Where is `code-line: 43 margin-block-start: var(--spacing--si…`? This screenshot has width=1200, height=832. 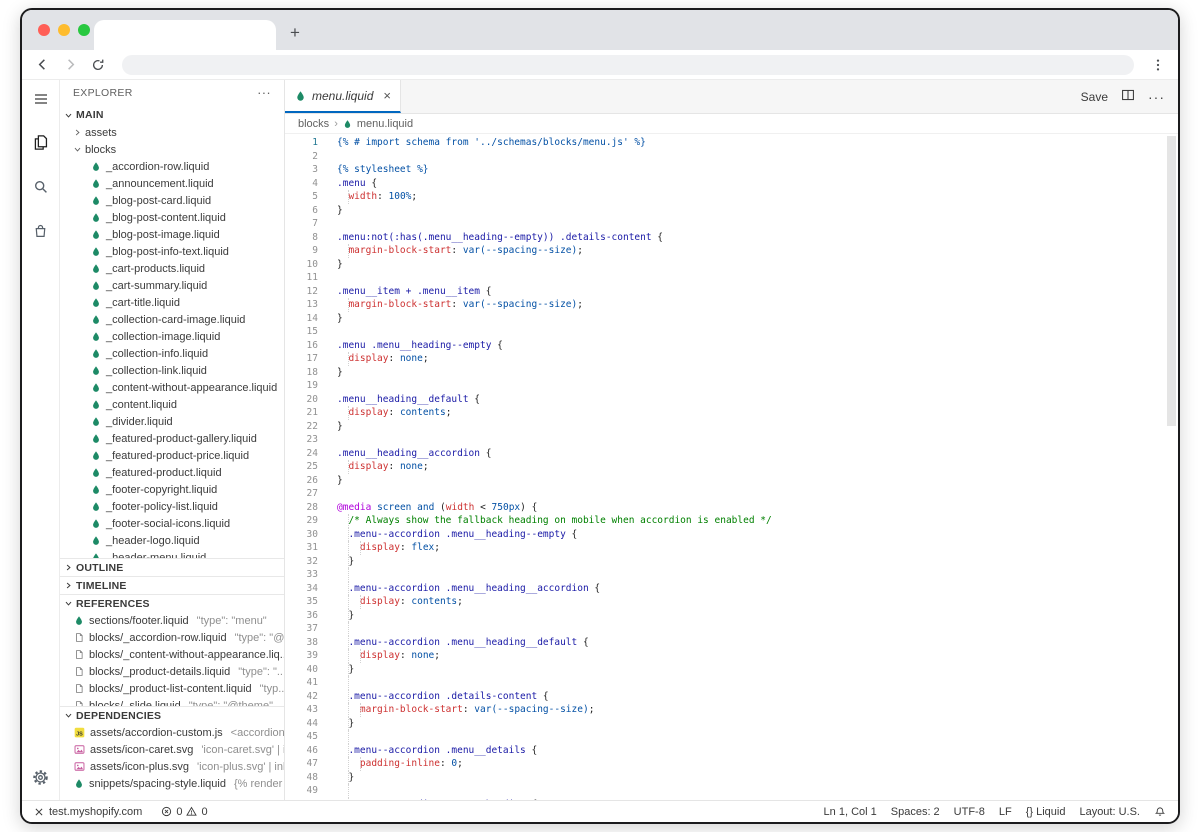
code-line: 43 margin-block-start: var(--spacing--si… is located at coordinates (731, 710).